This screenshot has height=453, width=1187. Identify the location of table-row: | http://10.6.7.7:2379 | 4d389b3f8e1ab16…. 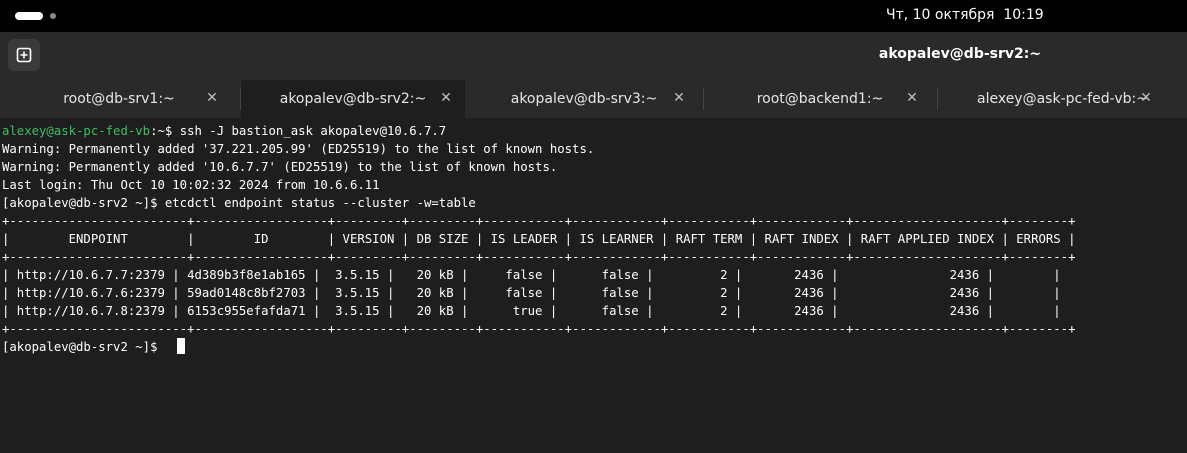
(531, 275).